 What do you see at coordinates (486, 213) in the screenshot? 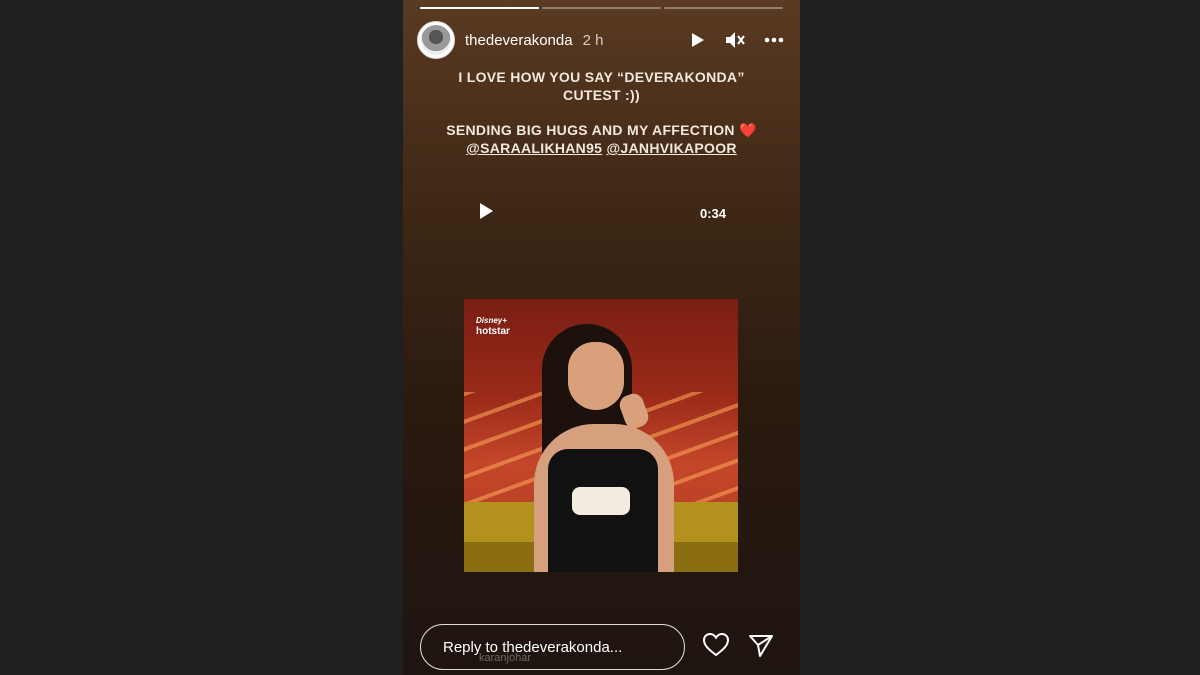
I see `video-play-icon` at bounding box center [486, 213].